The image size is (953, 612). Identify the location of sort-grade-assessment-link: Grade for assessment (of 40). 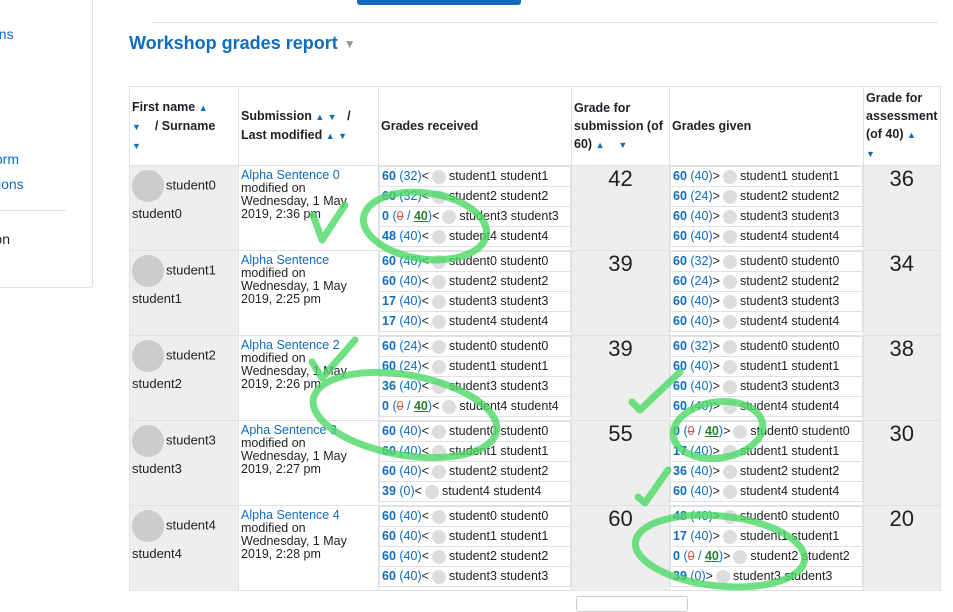
(902, 116).